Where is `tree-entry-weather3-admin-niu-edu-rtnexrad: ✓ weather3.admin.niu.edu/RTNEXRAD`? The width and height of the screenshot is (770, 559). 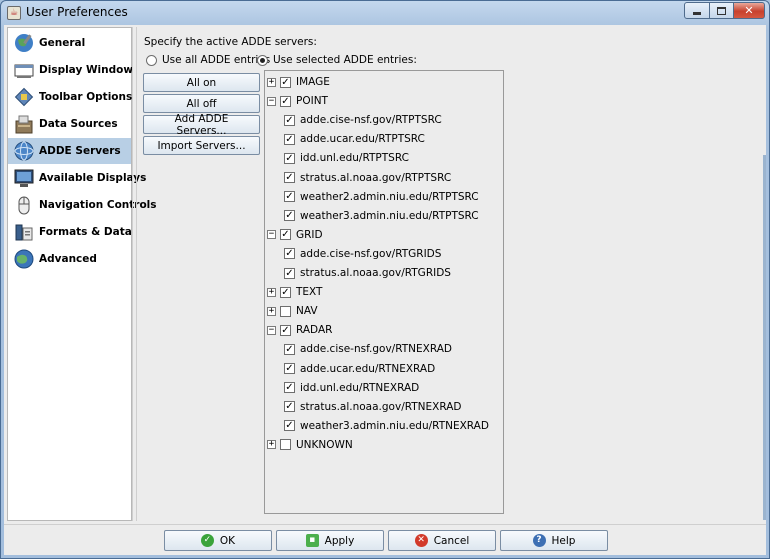
tree-entry-weather3-admin-niu-edu-rtnexrad: ✓ weather3.admin.niu.edu/RTNEXRAD is located at coordinates (386, 426).